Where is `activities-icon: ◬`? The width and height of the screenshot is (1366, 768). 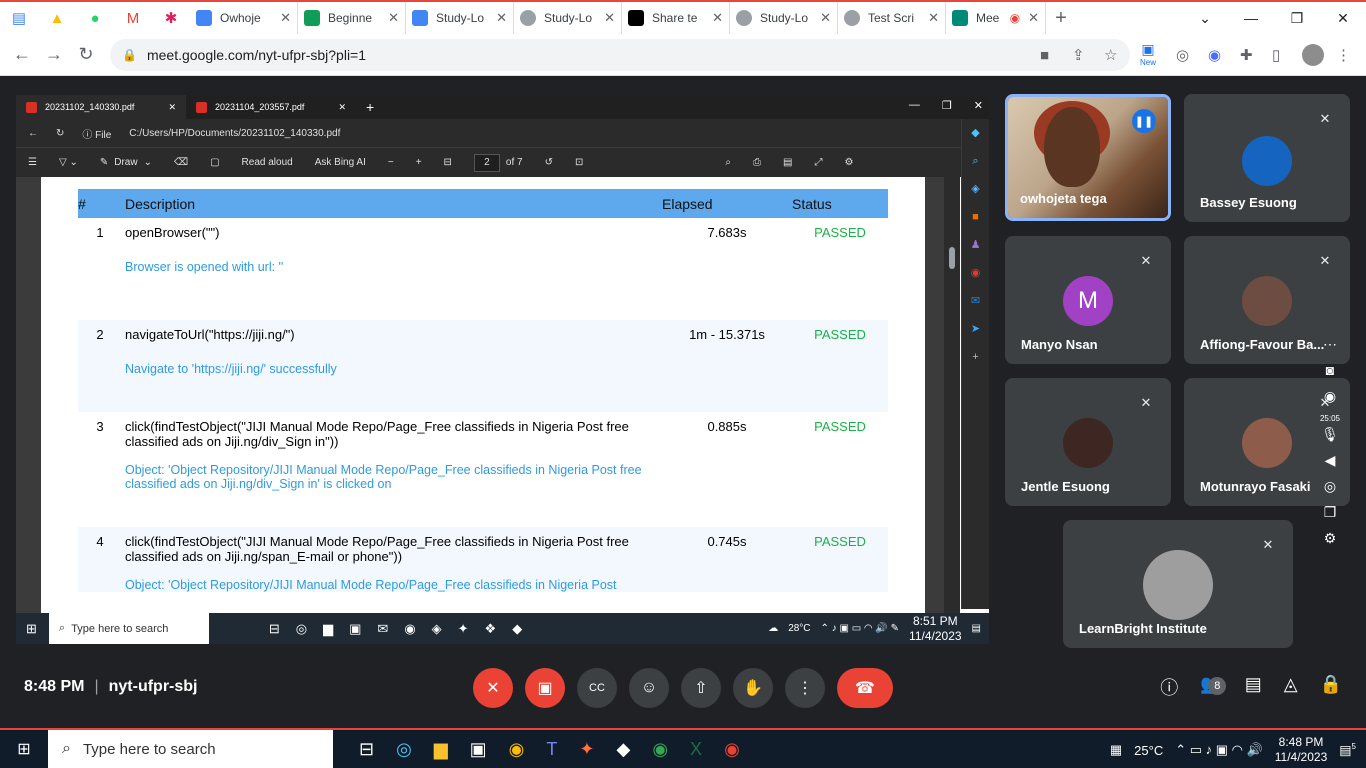 activities-icon: ◬ is located at coordinates (1291, 693).